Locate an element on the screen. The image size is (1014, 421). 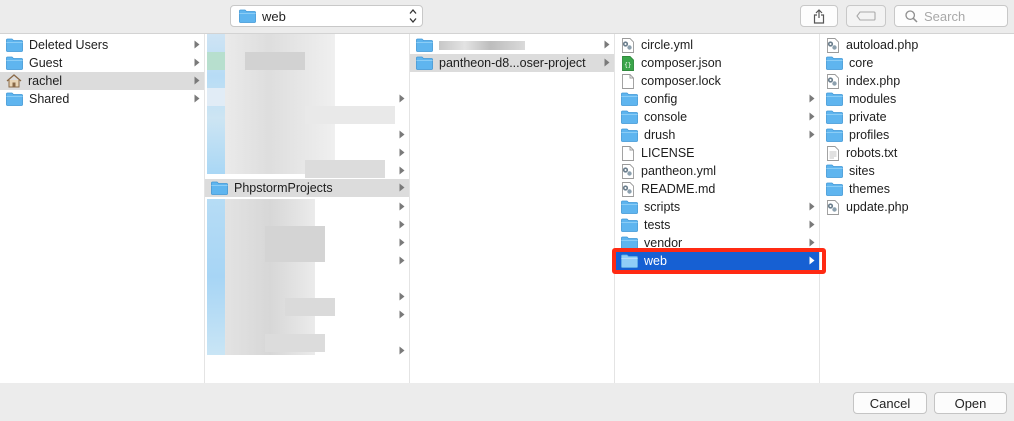
item-label: profiles is located at coordinates (869, 135).